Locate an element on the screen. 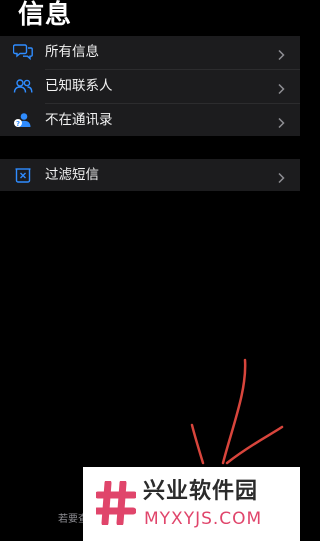 Image resolution: width=320 pixels, height=541 pixels. menu-item-known-contacts: 已知联系人 is located at coordinates (150, 86).